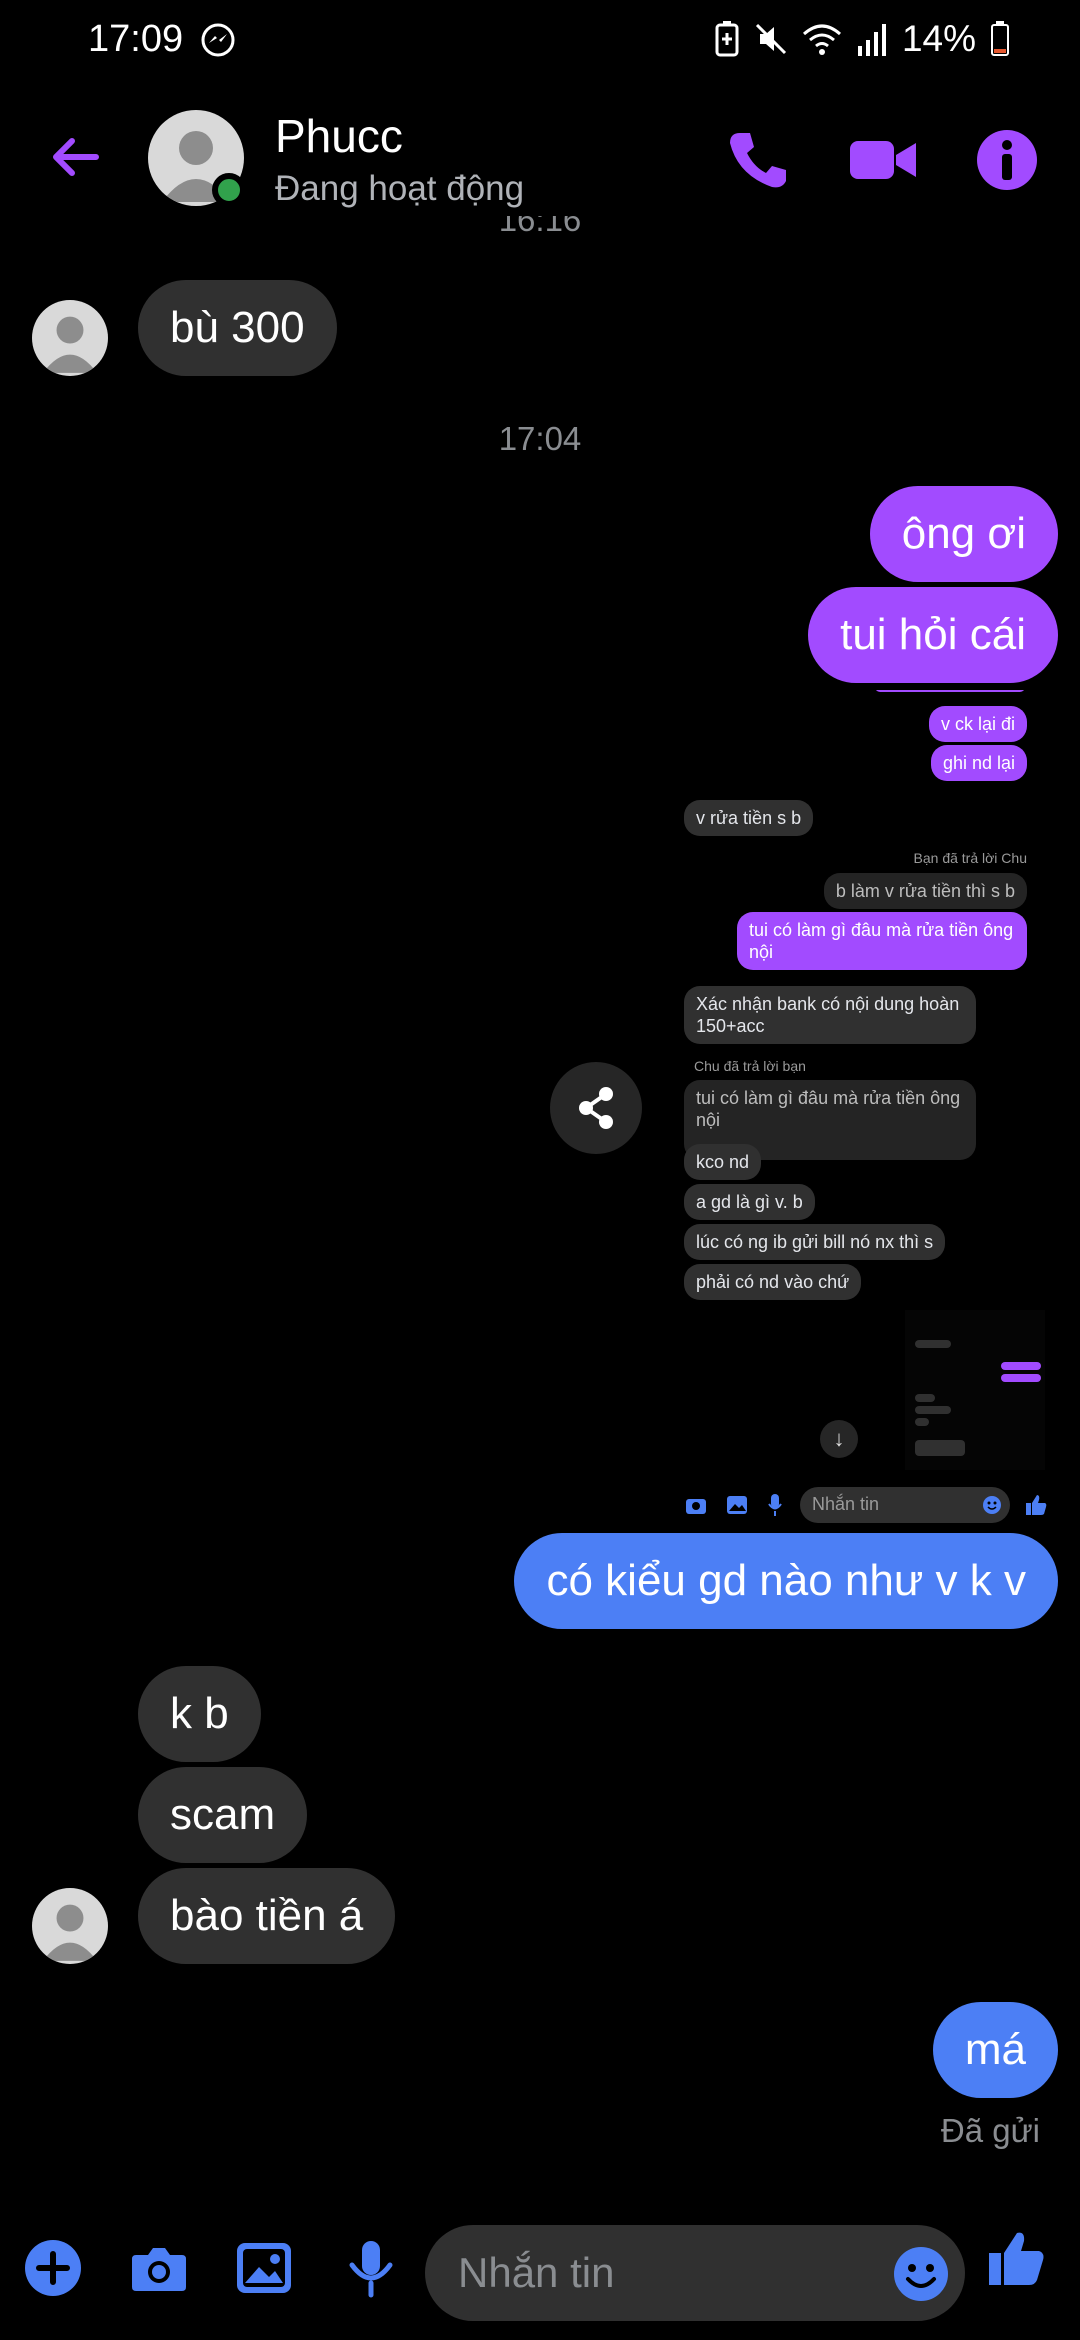  Describe the element at coordinates (846, 1504) in the screenshot. I see `mini-placeholder: Nhắn tin` at that location.